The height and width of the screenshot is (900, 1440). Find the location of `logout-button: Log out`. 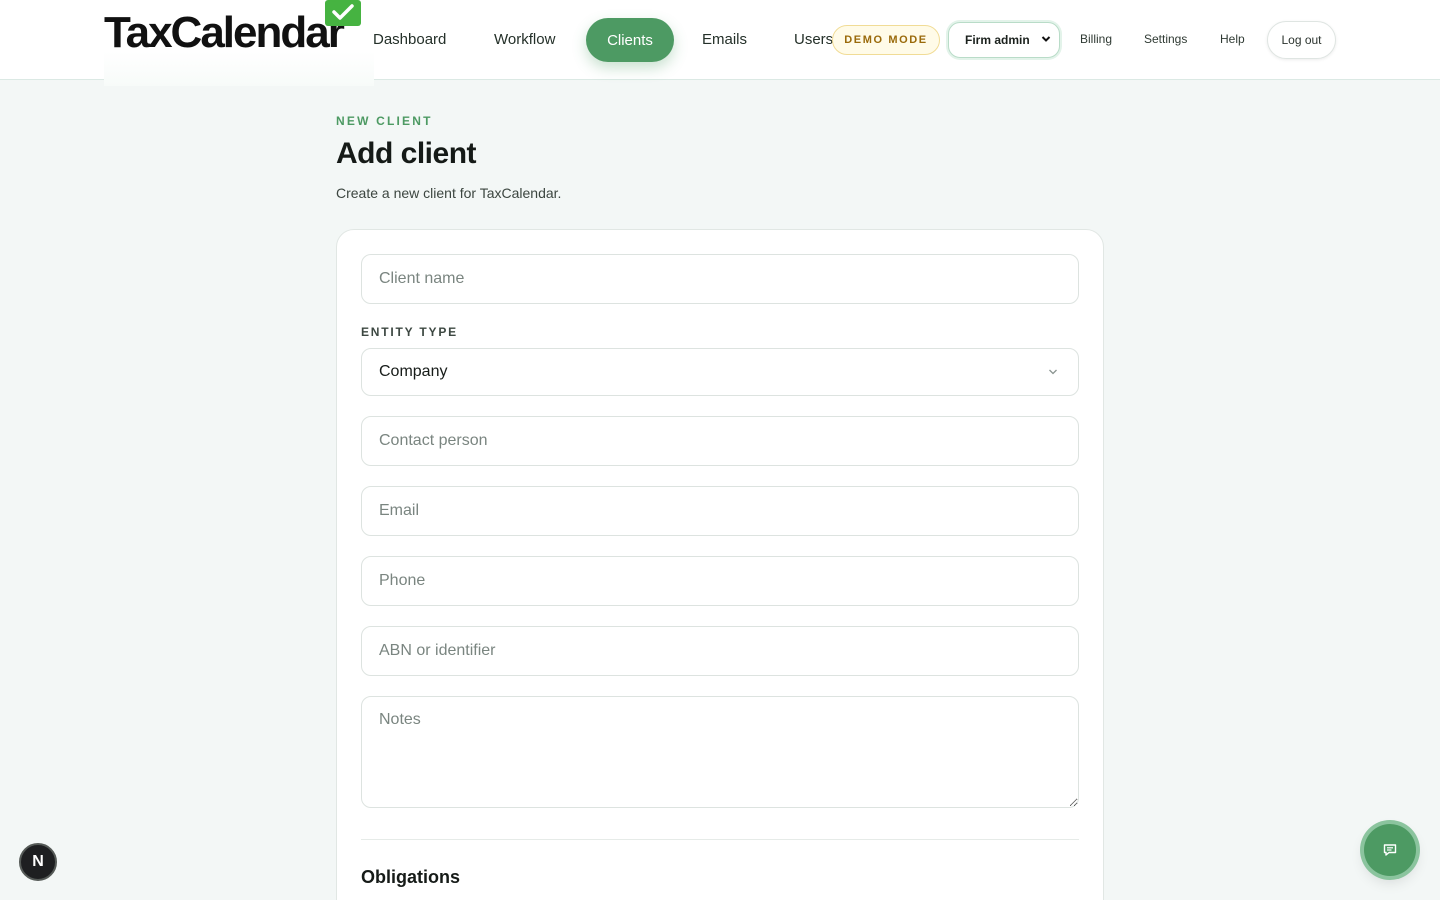

logout-button: Log out is located at coordinates (1301, 40).